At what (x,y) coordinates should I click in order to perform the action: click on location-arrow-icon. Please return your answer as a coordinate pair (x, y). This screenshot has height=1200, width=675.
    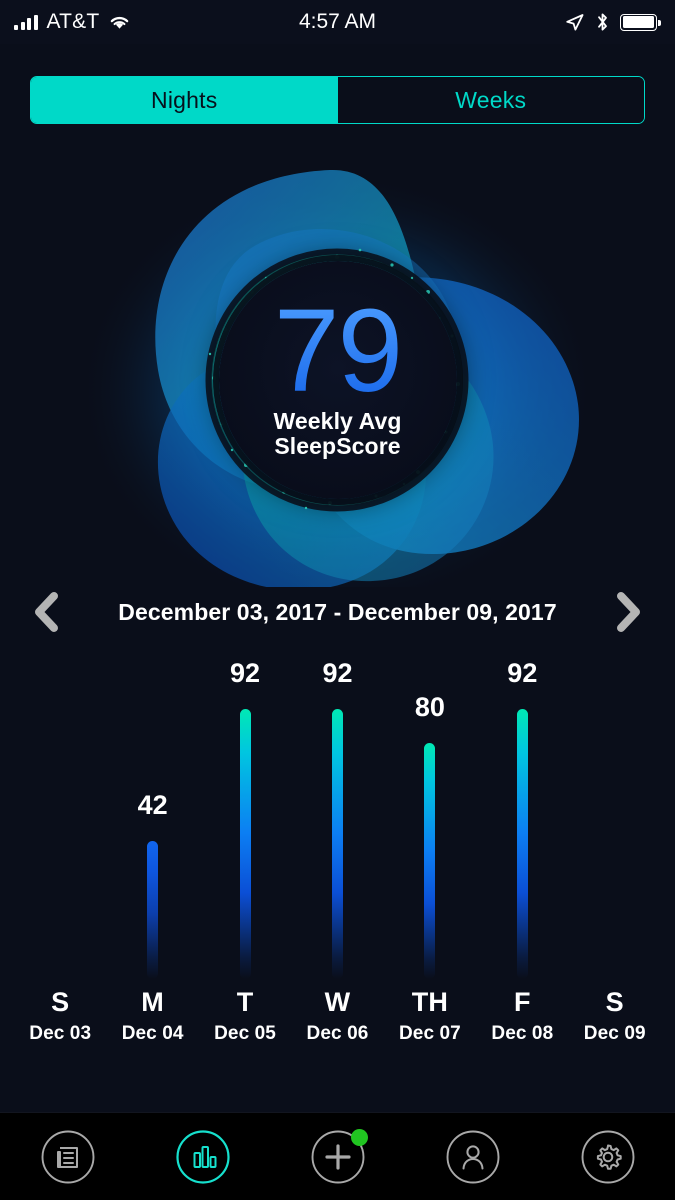
    Looking at the image, I should click on (575, 22).